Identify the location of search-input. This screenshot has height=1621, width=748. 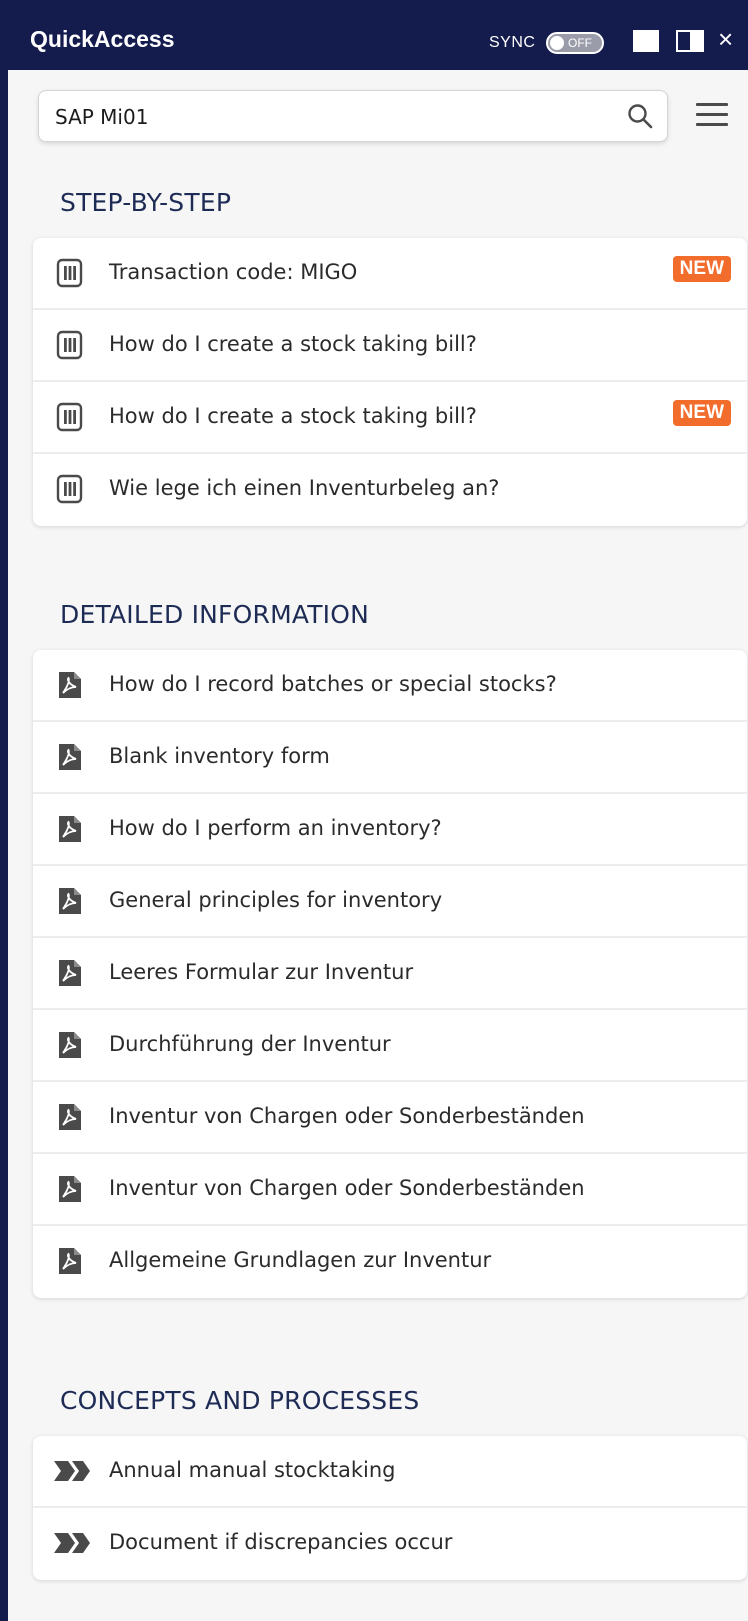
(335, 117).